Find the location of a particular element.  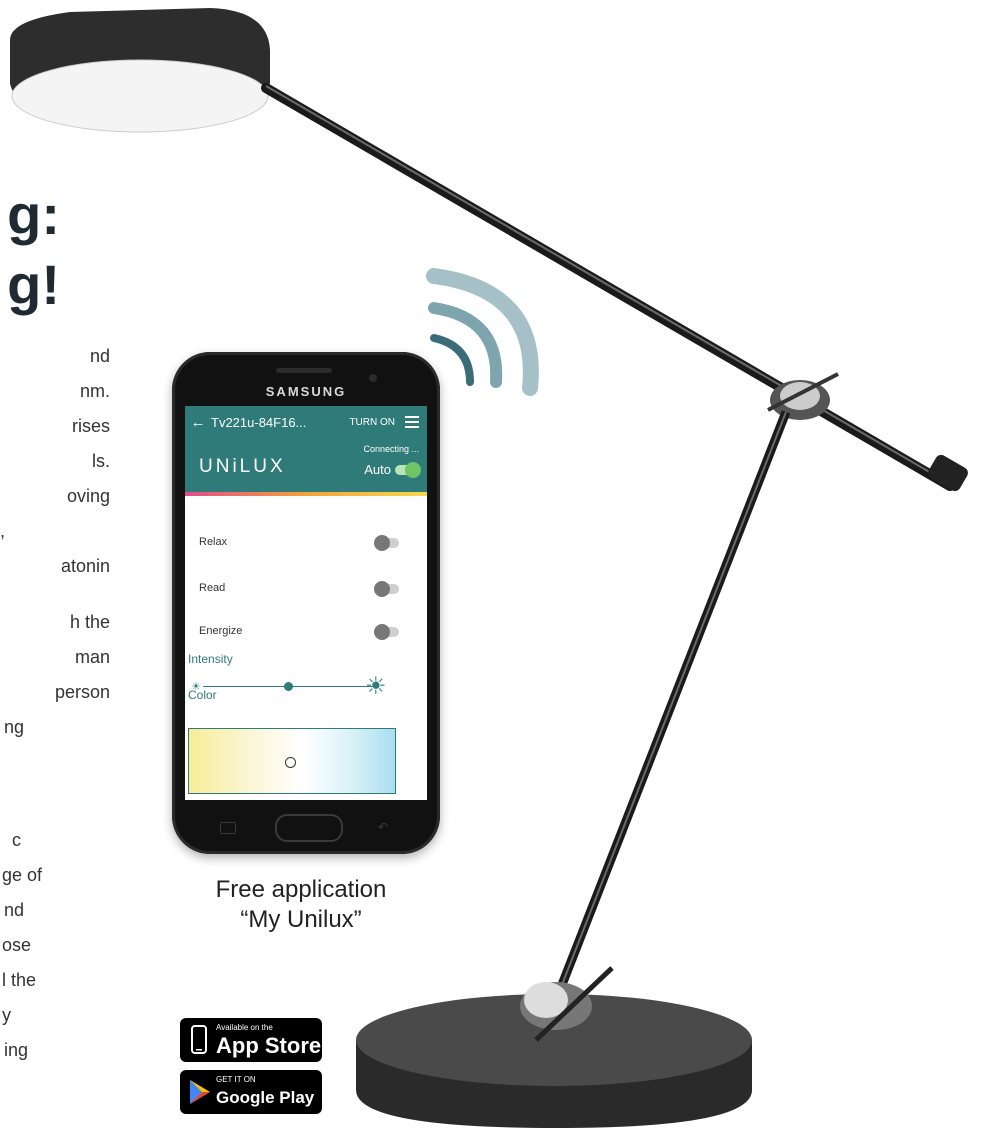

caption-line-1: Free application is located at coordinates (301, 889).